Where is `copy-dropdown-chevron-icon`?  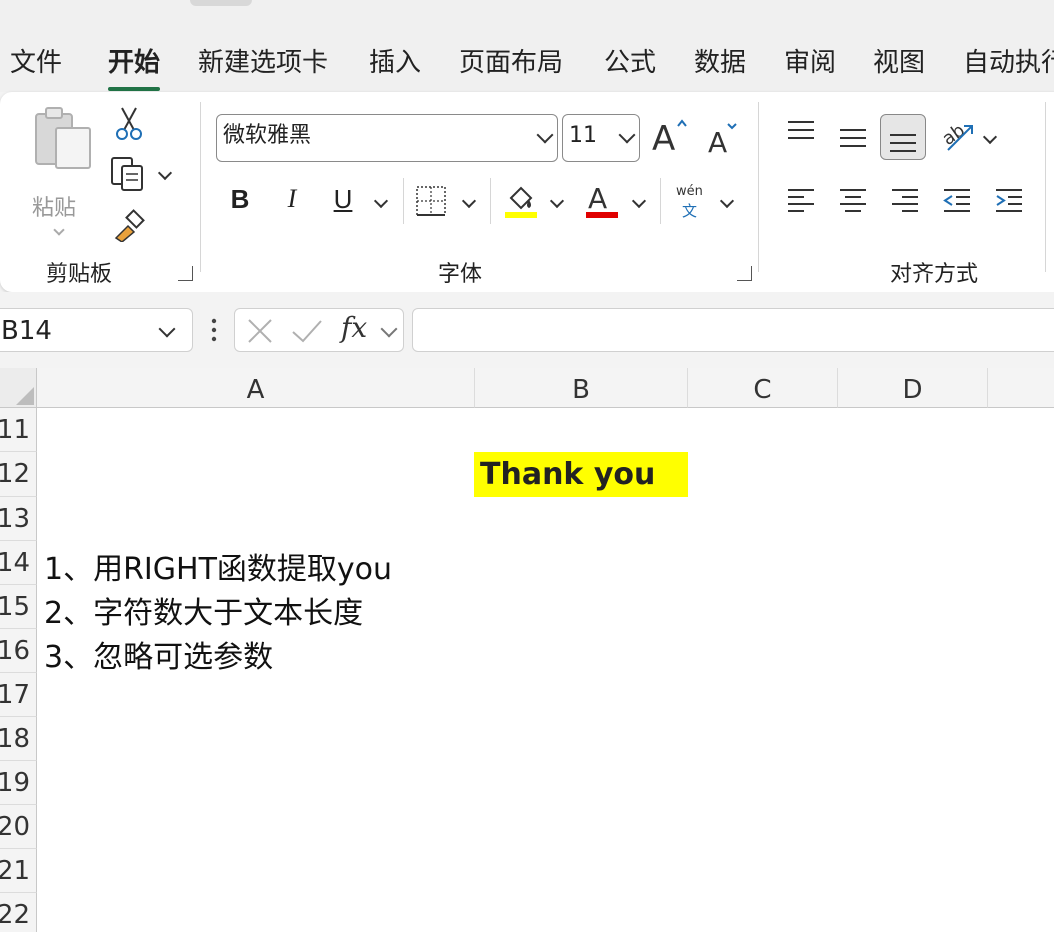 copy-dropdown-chevron-icon is located at coordinates (165, 173).